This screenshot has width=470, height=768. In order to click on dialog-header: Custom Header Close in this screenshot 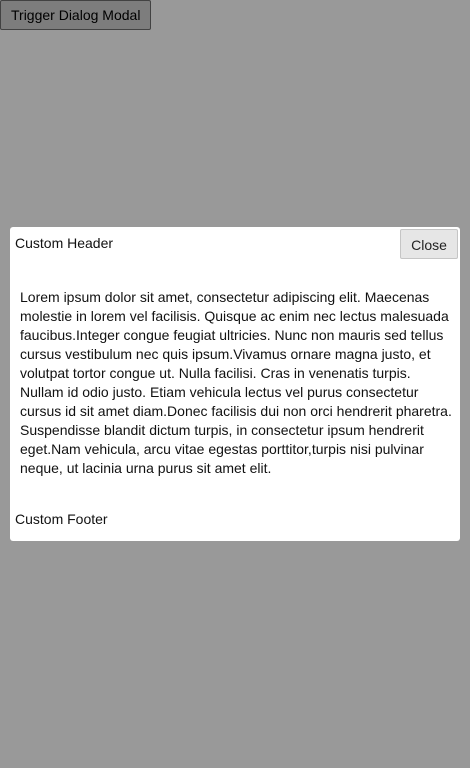, I will do `click(235, 251)`.